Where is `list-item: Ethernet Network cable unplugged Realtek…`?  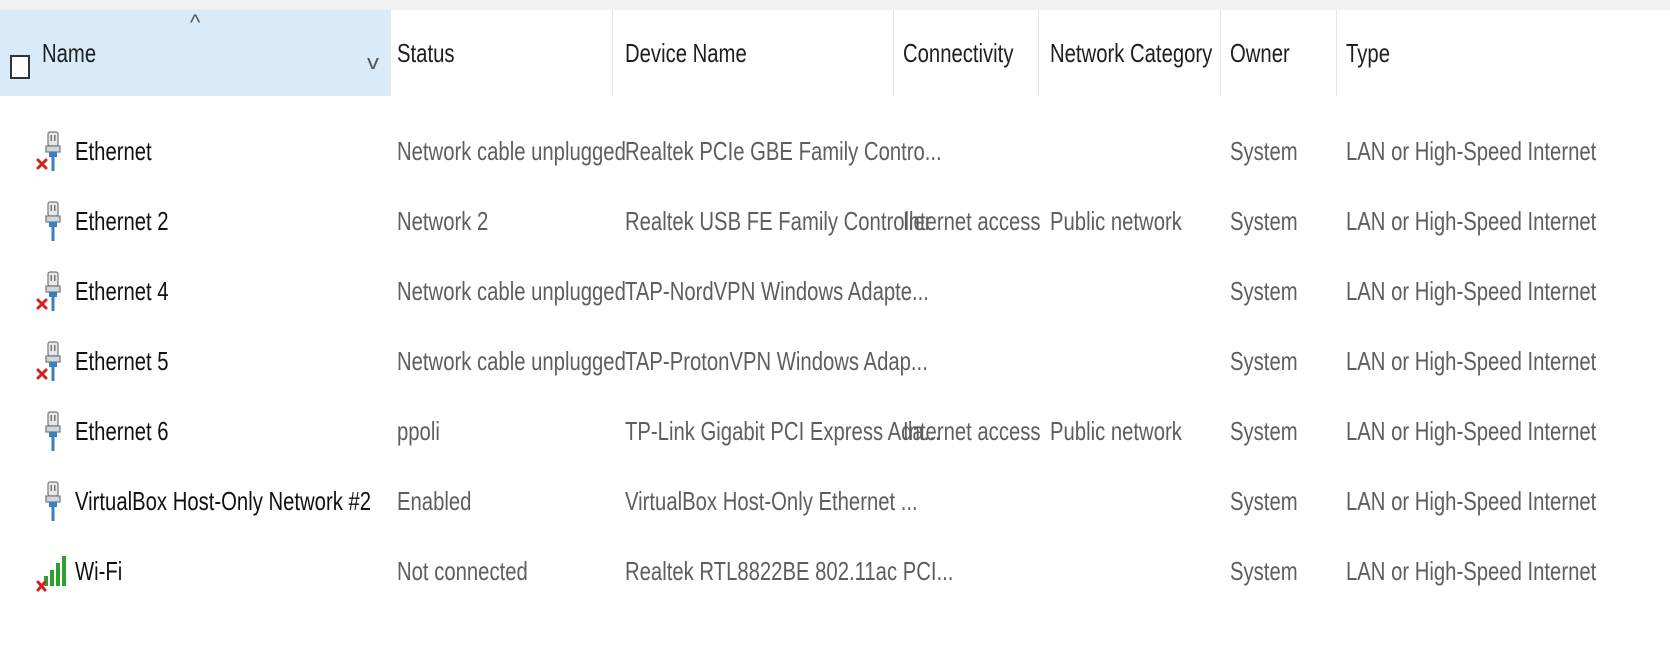
list-item: Ethernet Network cable unplugged Realtek… is located at coordinates (835, 151).